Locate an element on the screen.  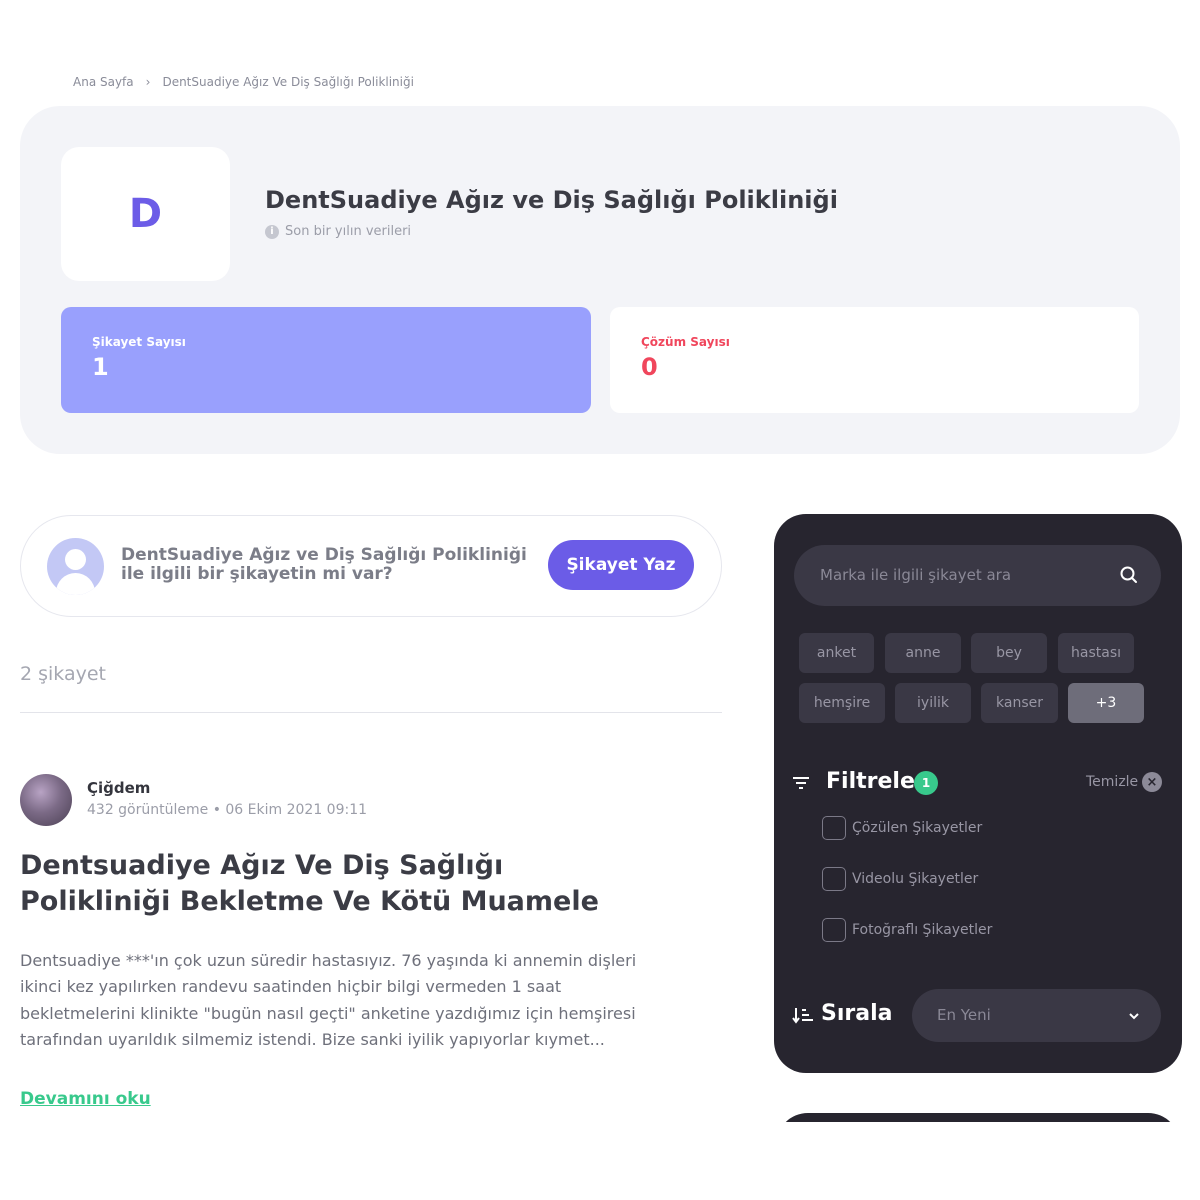
search-input: Marka ile ilgili şikayet ara is located at coordinates (977, 575).